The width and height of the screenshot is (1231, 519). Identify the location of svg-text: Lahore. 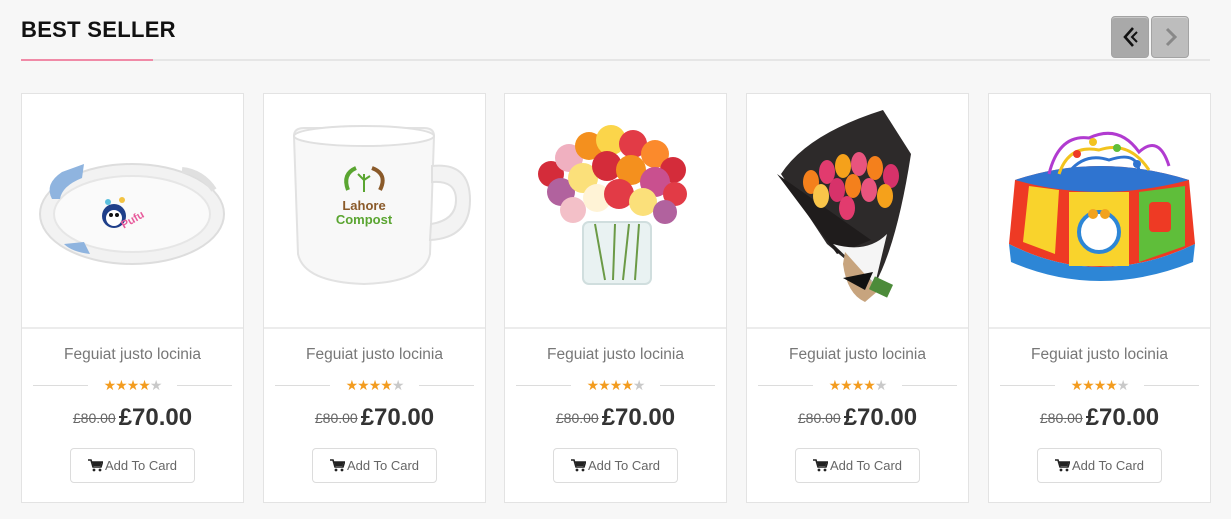
(363, 205).